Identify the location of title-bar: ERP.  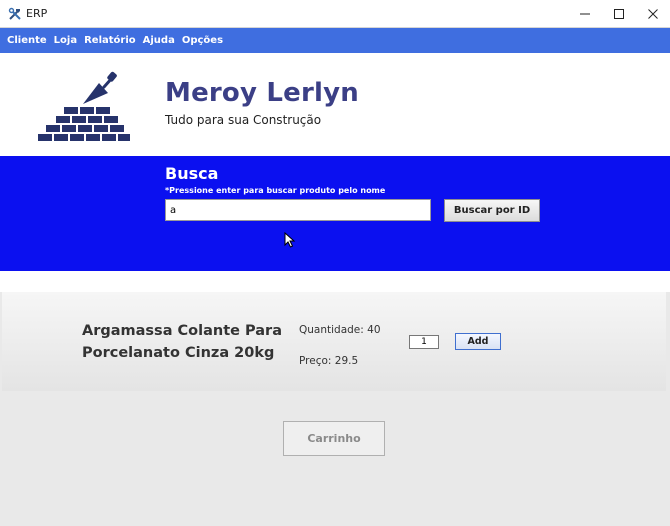
(335, 14).